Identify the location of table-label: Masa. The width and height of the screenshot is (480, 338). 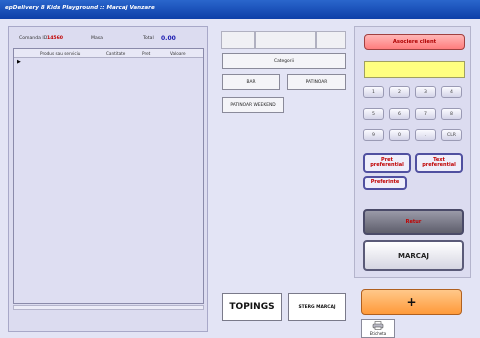
(97, 38).